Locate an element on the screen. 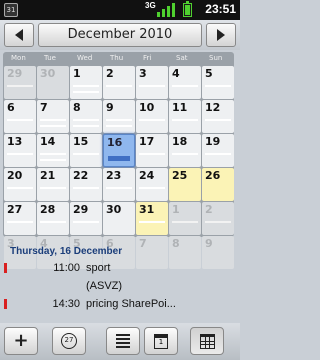 The width and height of the screenshot is (320, 360). day-cell: 28 is located at coordinates (53, 218).